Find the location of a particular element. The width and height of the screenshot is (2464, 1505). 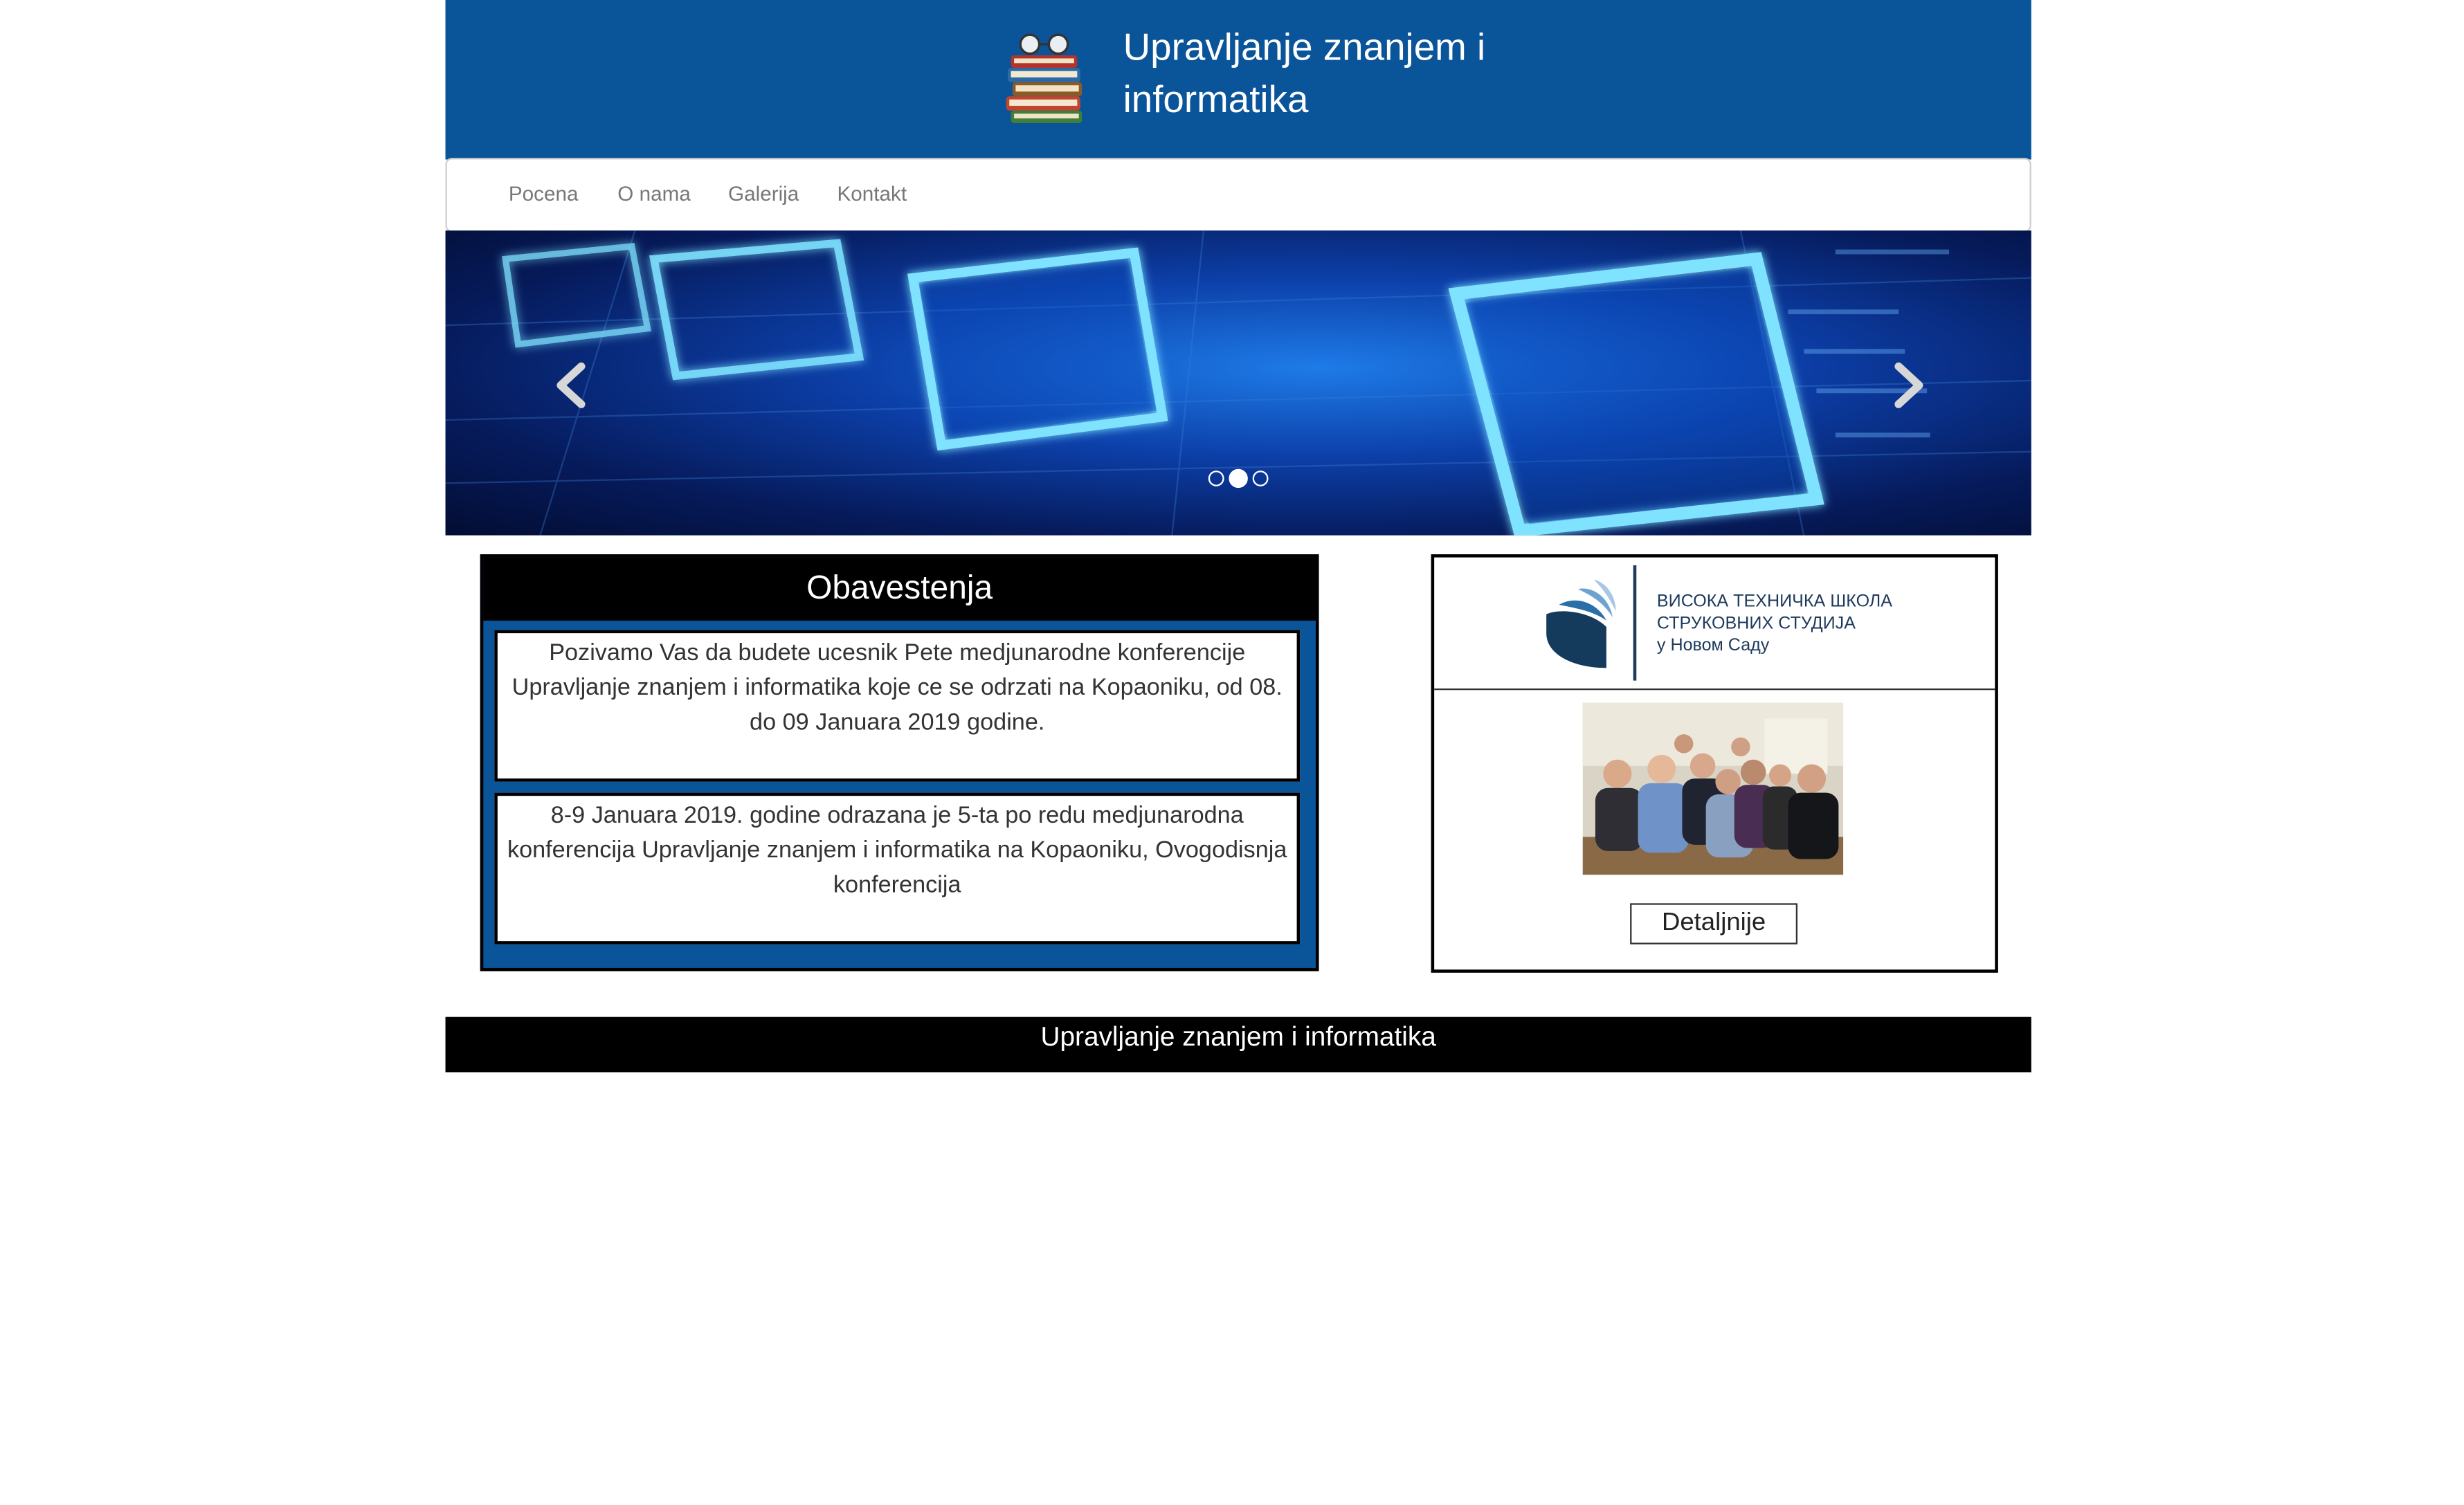

school-name-line3: у Новом Саду is located at coordinates (1713, 646).